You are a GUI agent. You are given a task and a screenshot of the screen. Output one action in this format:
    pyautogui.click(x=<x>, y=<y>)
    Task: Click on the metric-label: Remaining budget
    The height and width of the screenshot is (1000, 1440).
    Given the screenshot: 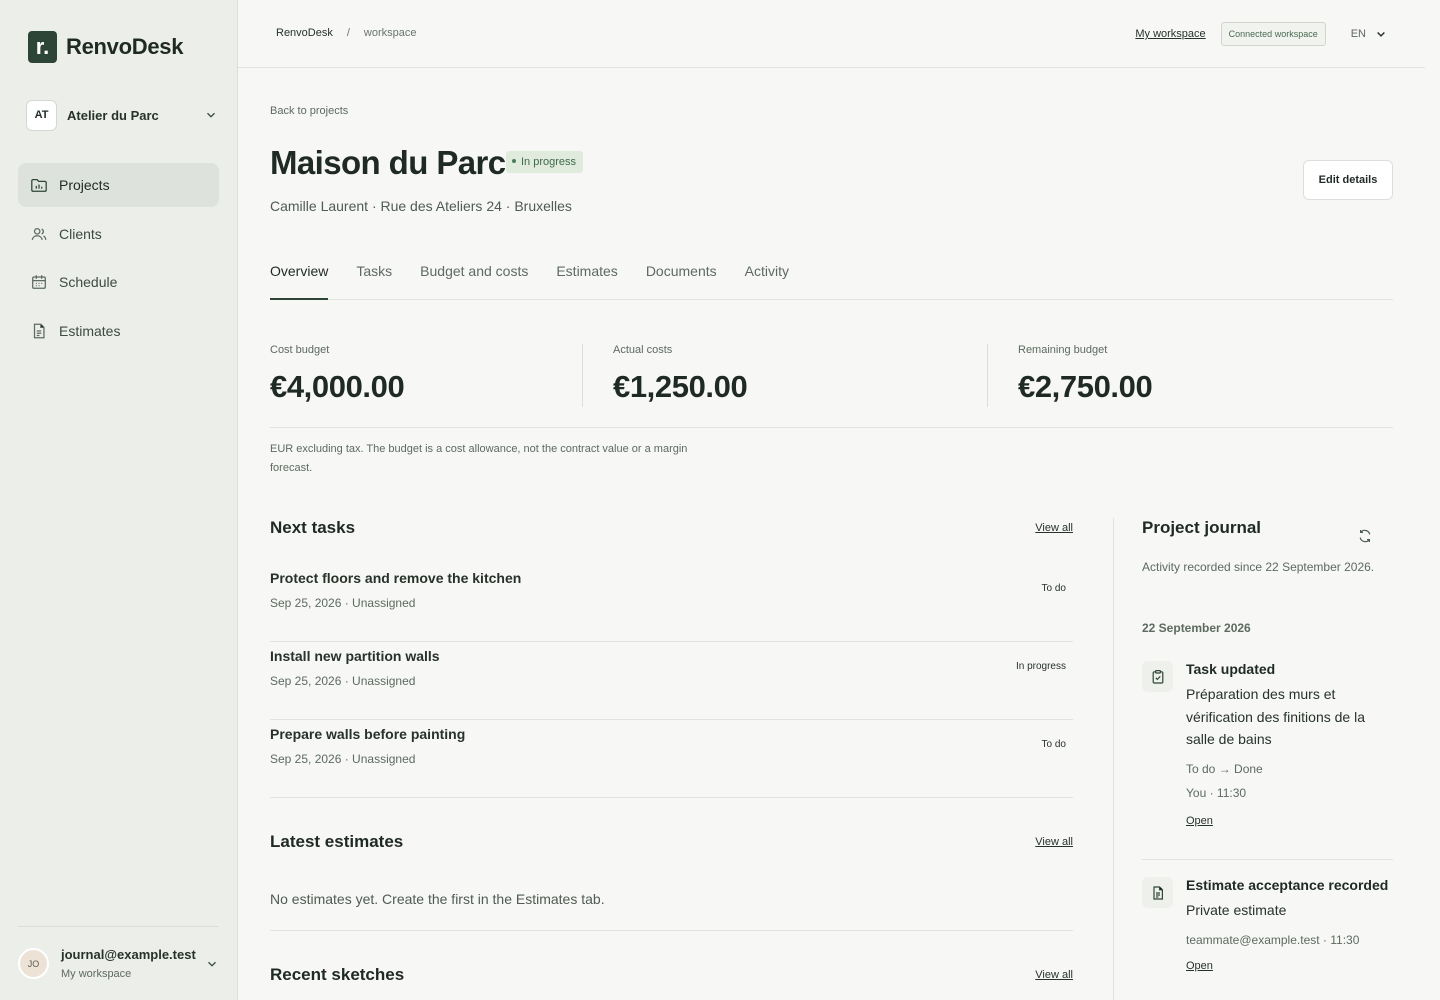 What is the action you would take?
    pyautogui.click(x=1063, y=350)
    